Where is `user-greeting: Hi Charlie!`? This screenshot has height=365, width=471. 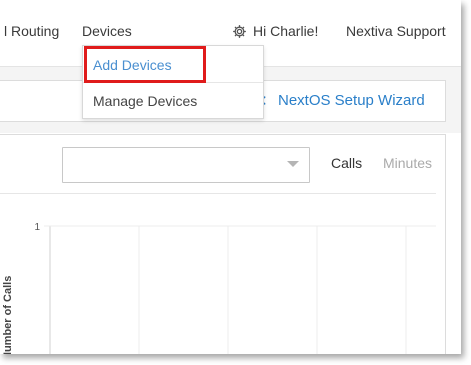 user-greeting: Hi Charlie! is located at coordinates (286, 31).